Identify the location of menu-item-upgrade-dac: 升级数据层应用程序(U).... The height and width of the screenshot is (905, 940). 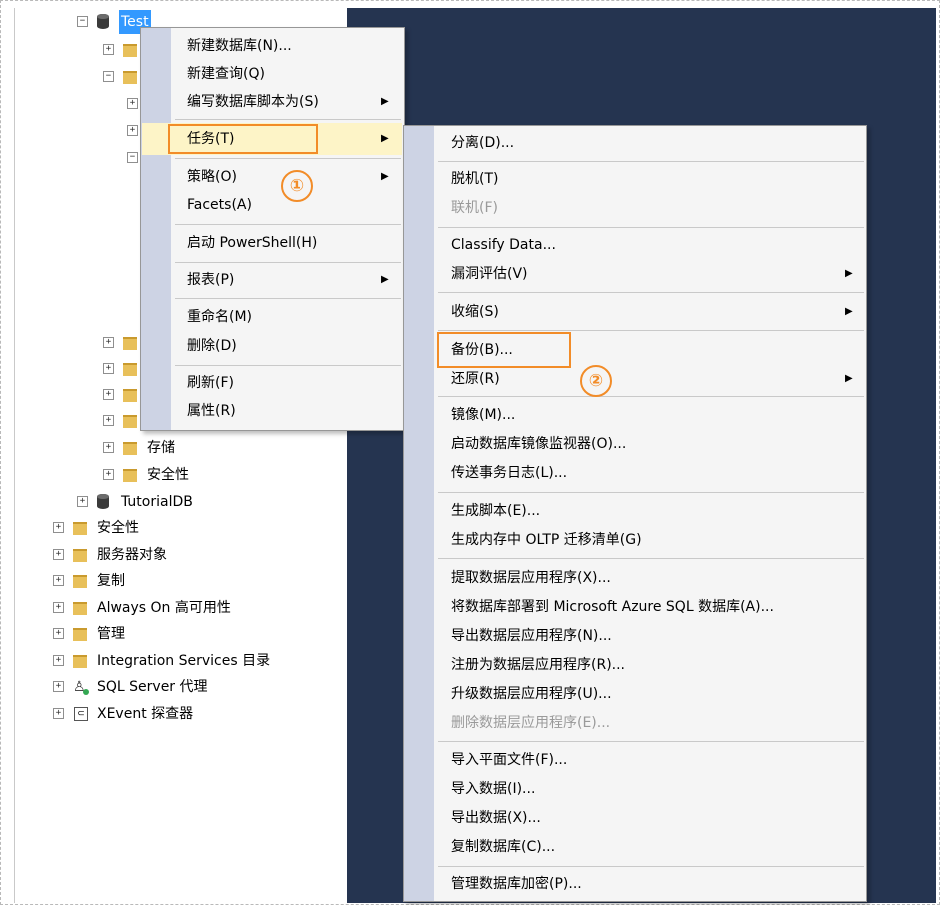
(531, 694).